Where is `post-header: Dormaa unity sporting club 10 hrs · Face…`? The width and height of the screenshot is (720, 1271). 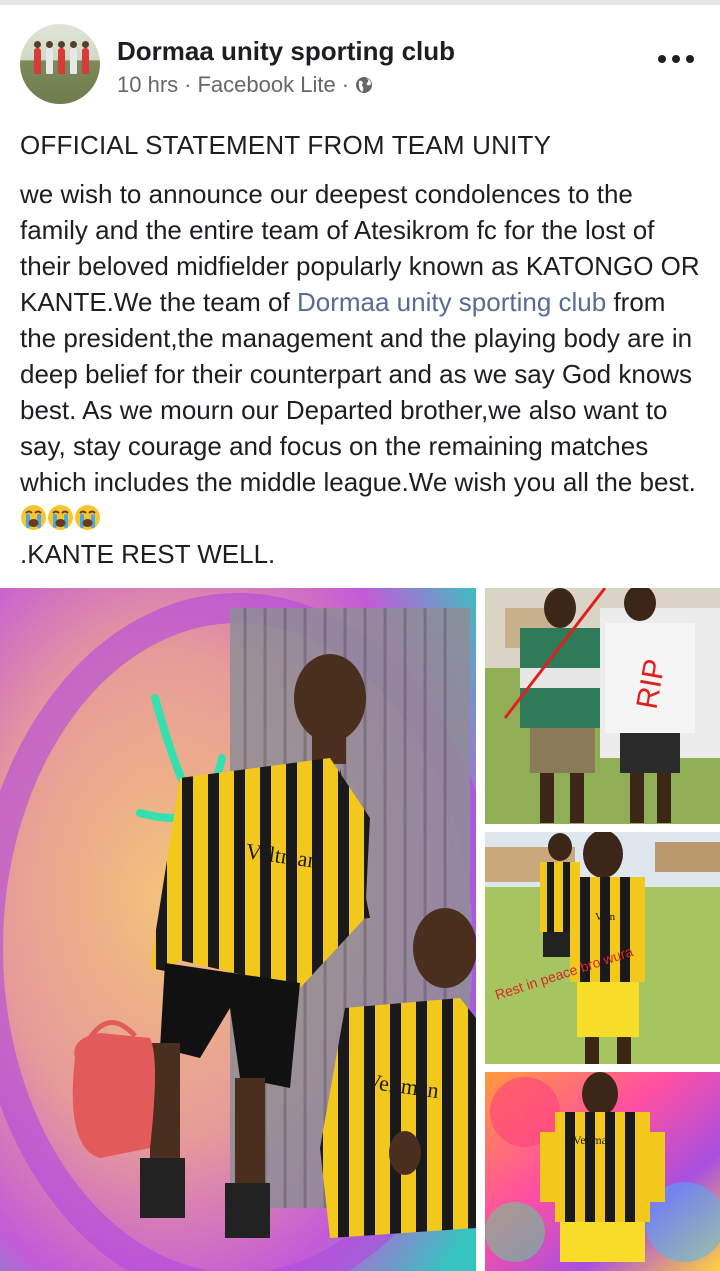 post-header: Dormaa unity sporting club 10 hrs · Face… is located at coordinates (360, 63).